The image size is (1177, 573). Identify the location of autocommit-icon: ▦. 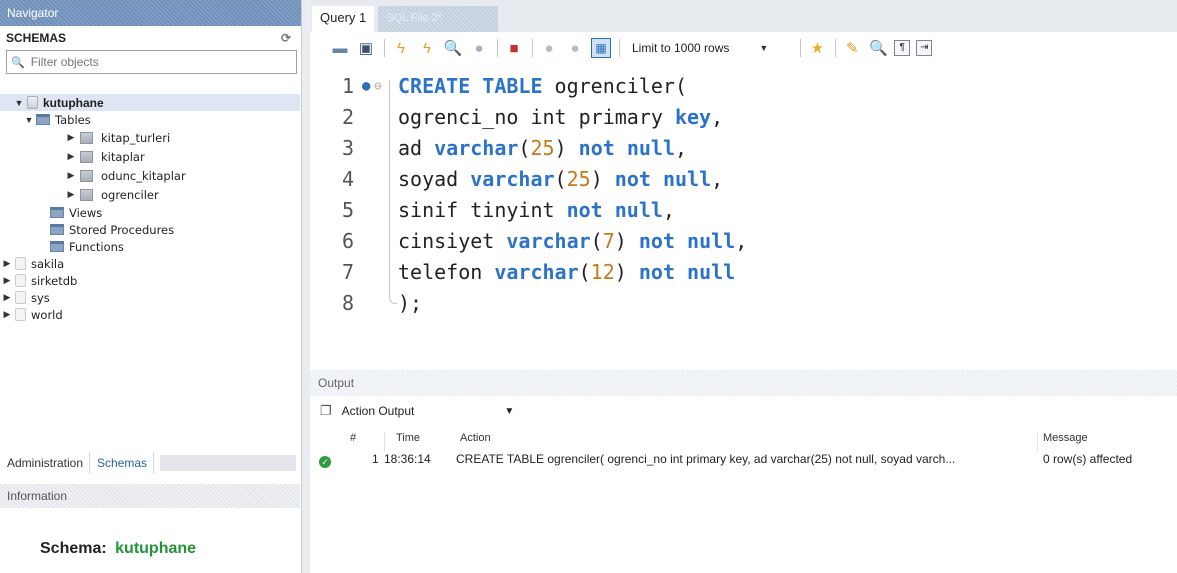
(601, 48).